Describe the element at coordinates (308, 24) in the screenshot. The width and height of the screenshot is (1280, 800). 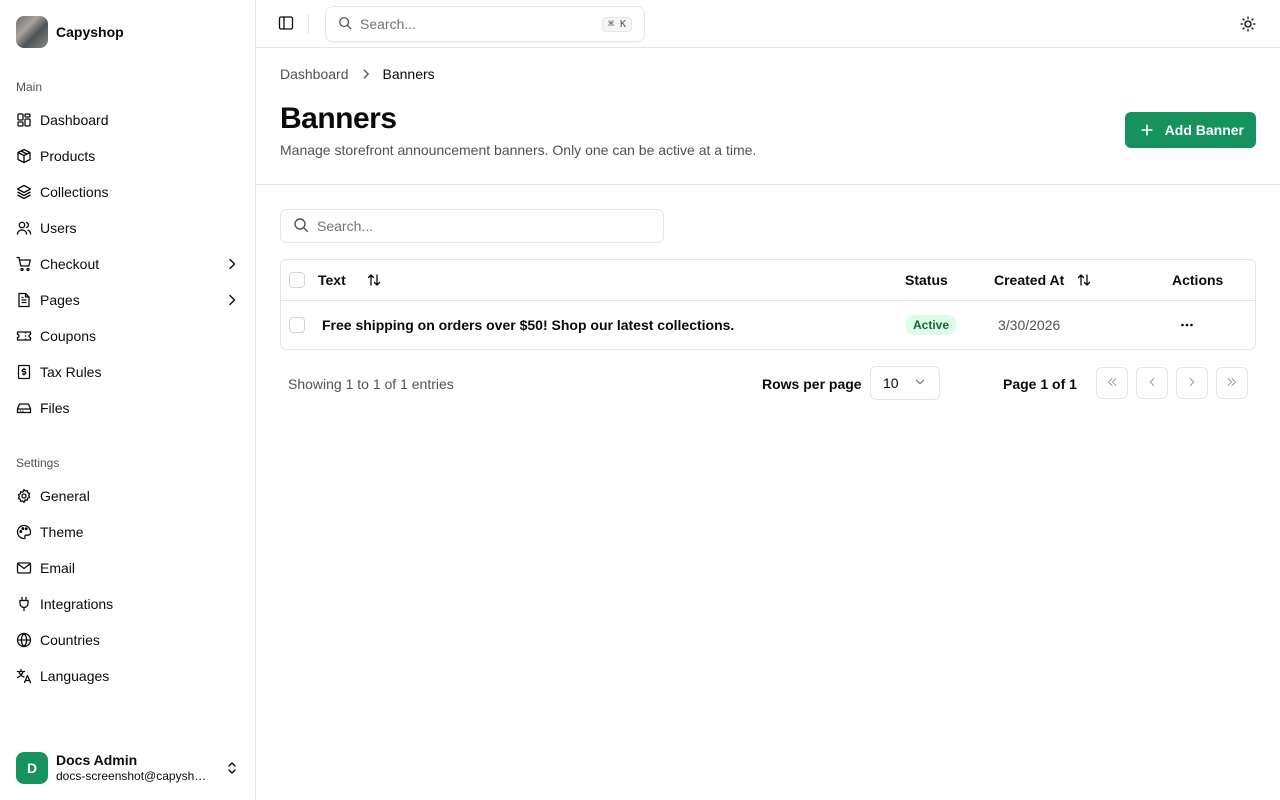
I see `topbar-divider` at that location.